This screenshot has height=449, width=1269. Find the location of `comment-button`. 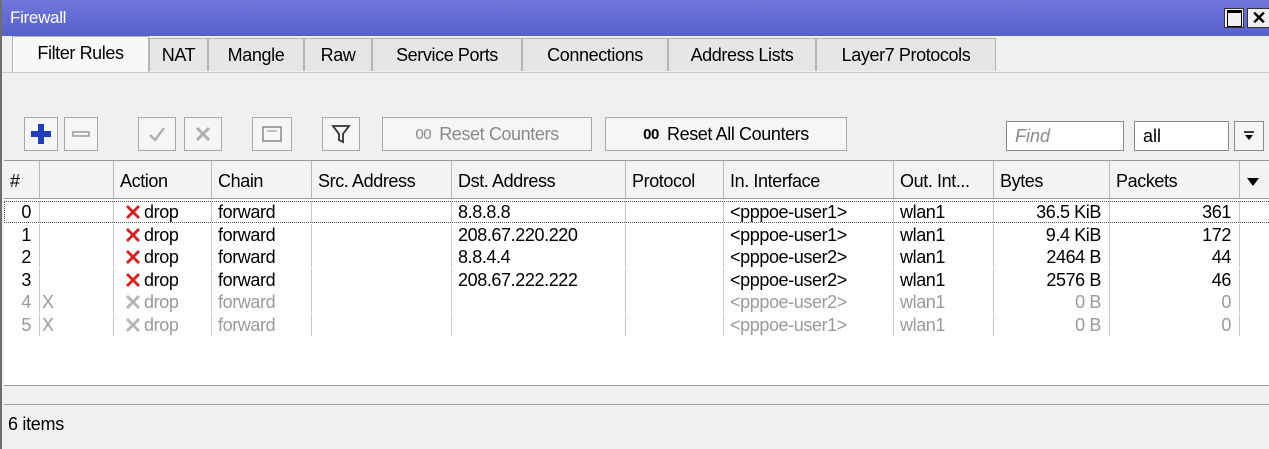

comment-button is located at coordinates (272, 134).